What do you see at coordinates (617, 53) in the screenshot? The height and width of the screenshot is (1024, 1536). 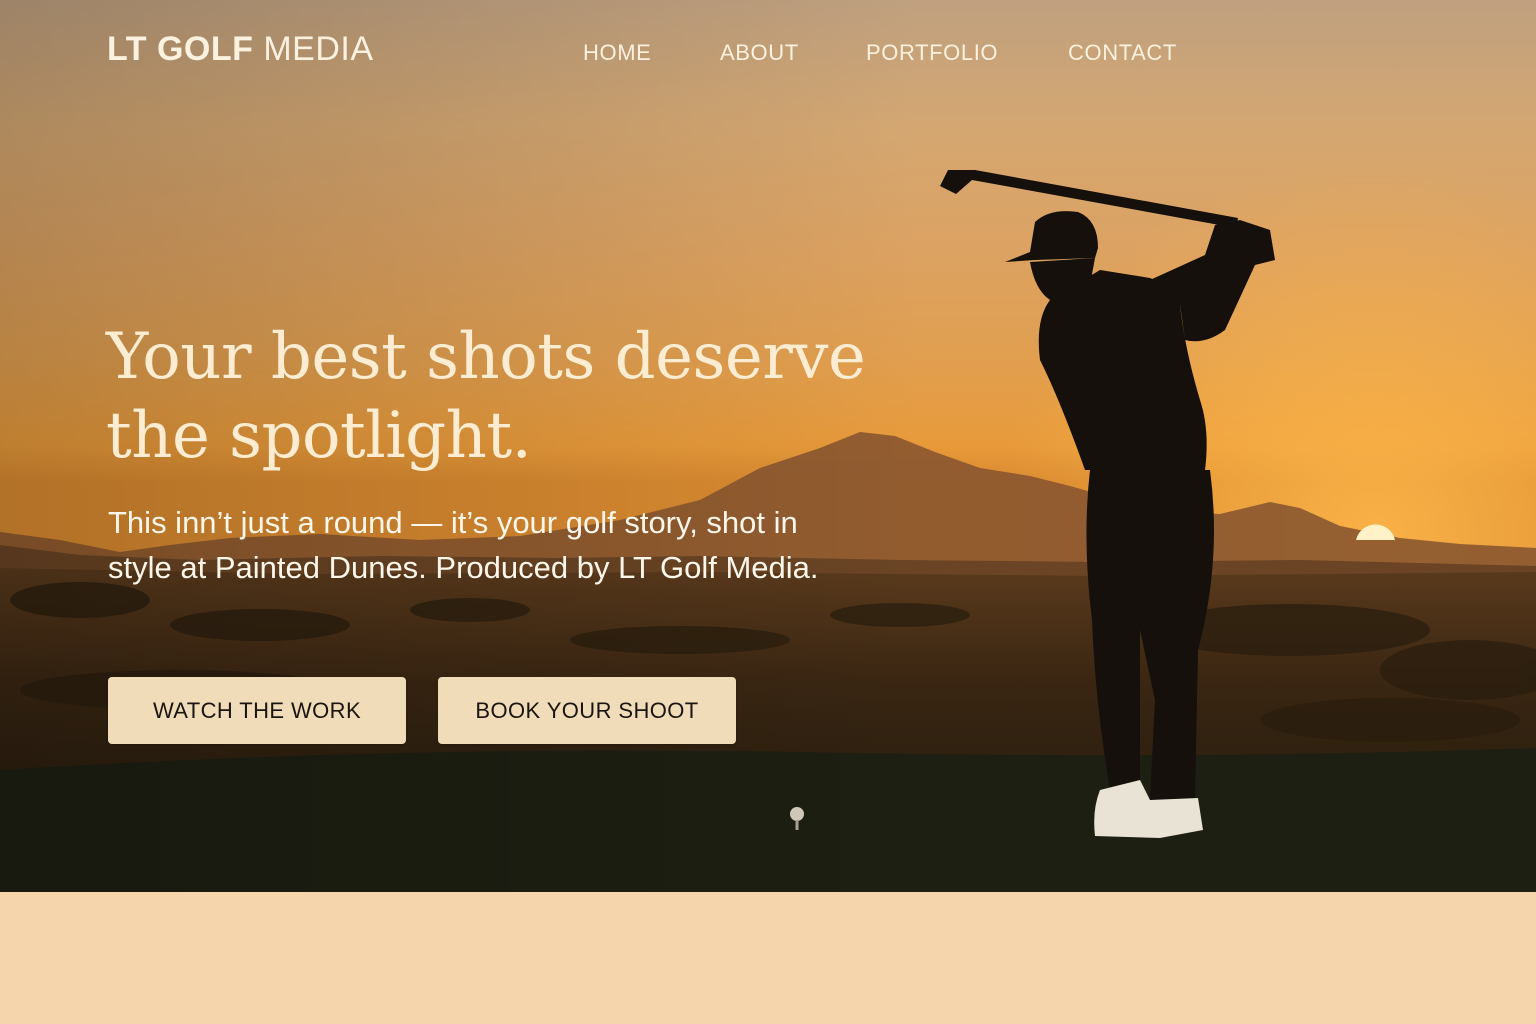 I see `nav-link-home: HOME` at bounding box center [617, 53].